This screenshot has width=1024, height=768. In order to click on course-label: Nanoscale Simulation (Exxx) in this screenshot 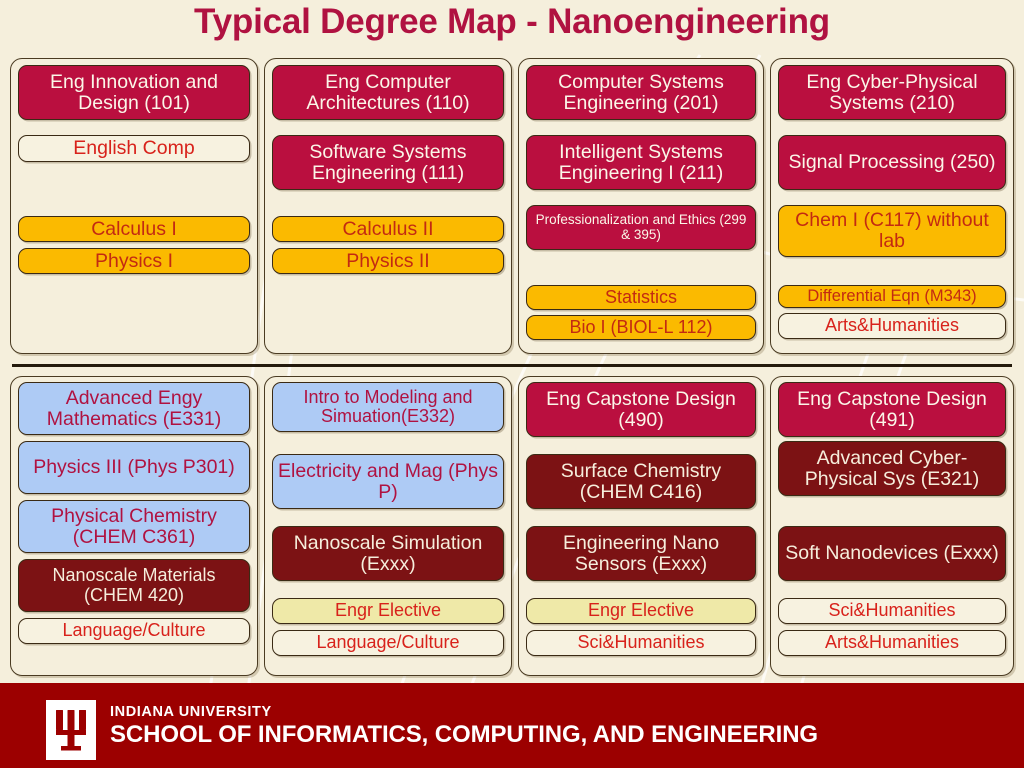, I will do `click(388, 553)`.